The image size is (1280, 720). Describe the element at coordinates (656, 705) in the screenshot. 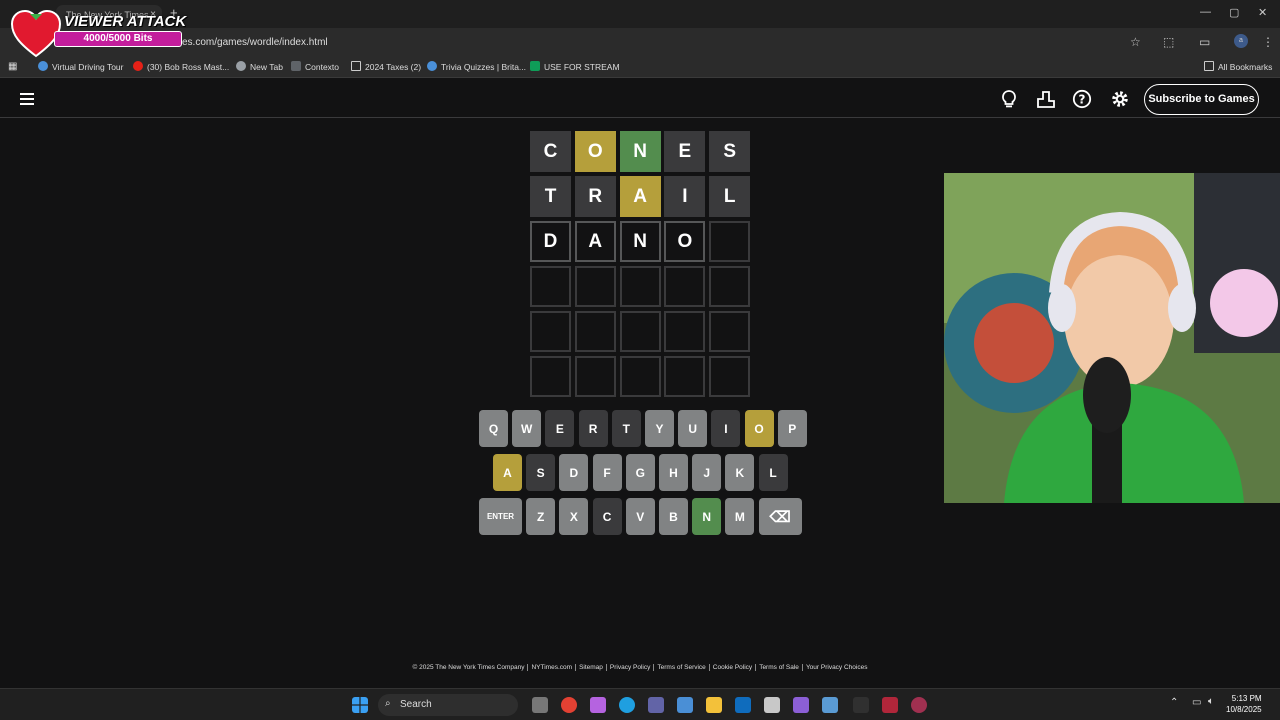

I see `teams-icon` at that location.